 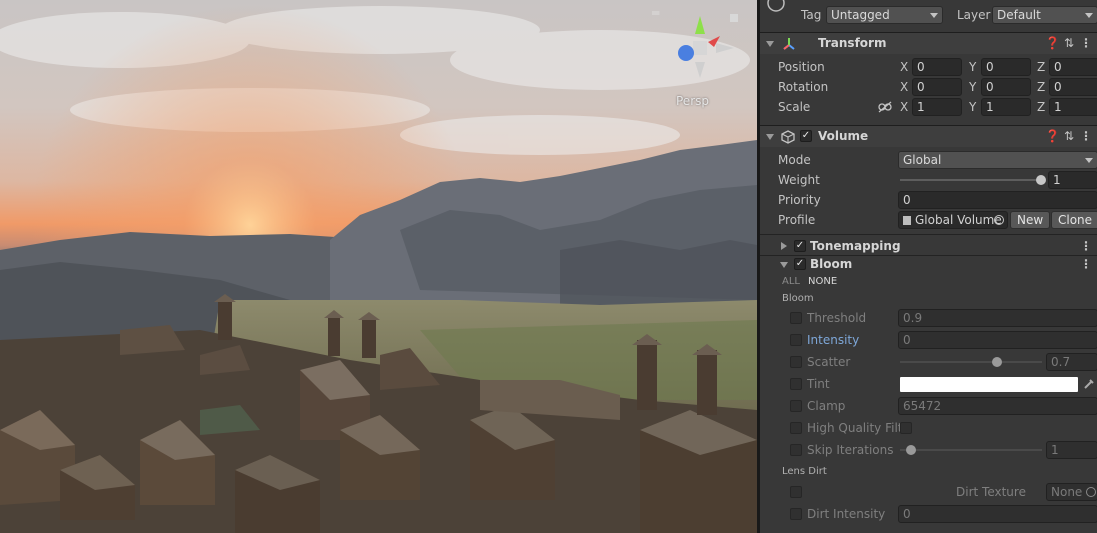 What do you see at coordinates (800, 264) in the screenshot?
I see `bloom-enabled-checkbox: ✓` at bounding box center [800, 264].